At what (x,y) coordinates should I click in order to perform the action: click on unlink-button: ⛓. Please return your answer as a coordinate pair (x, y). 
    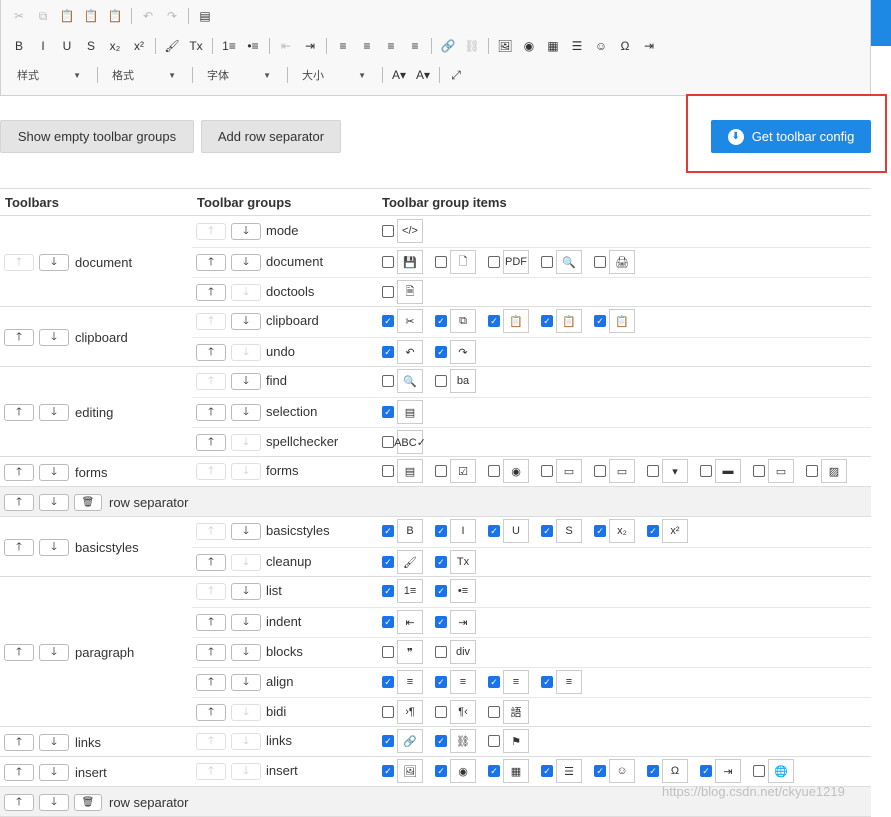
    Looking at the image, I should click on (472, 46).